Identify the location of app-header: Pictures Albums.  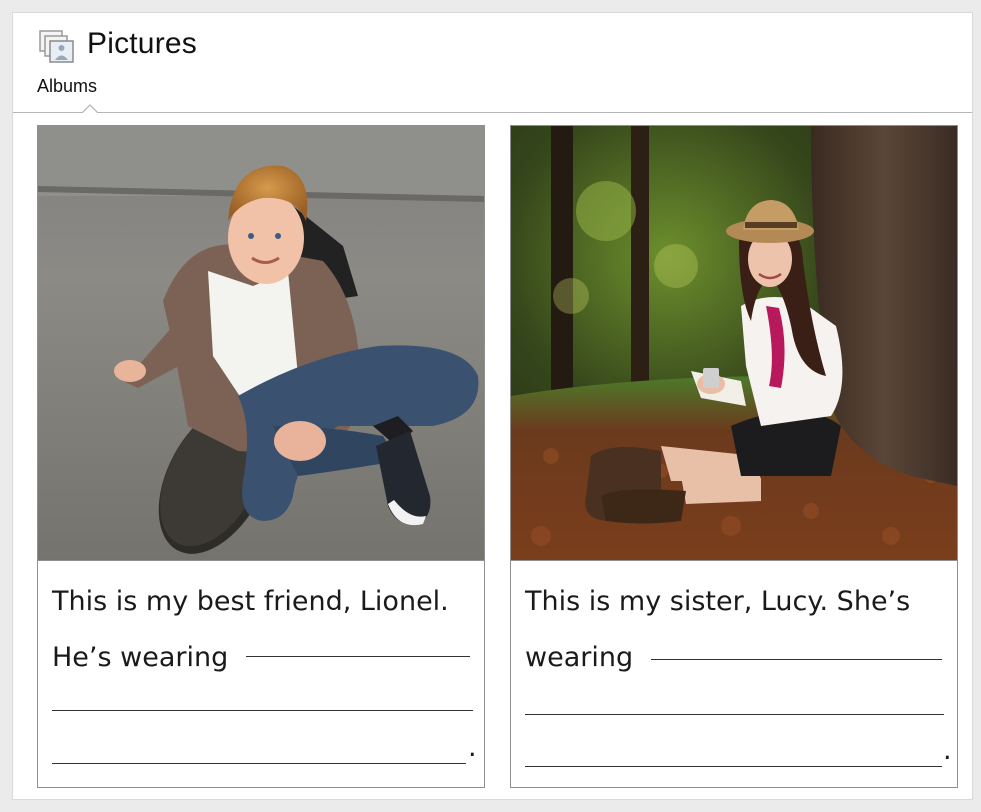
(492, 63).